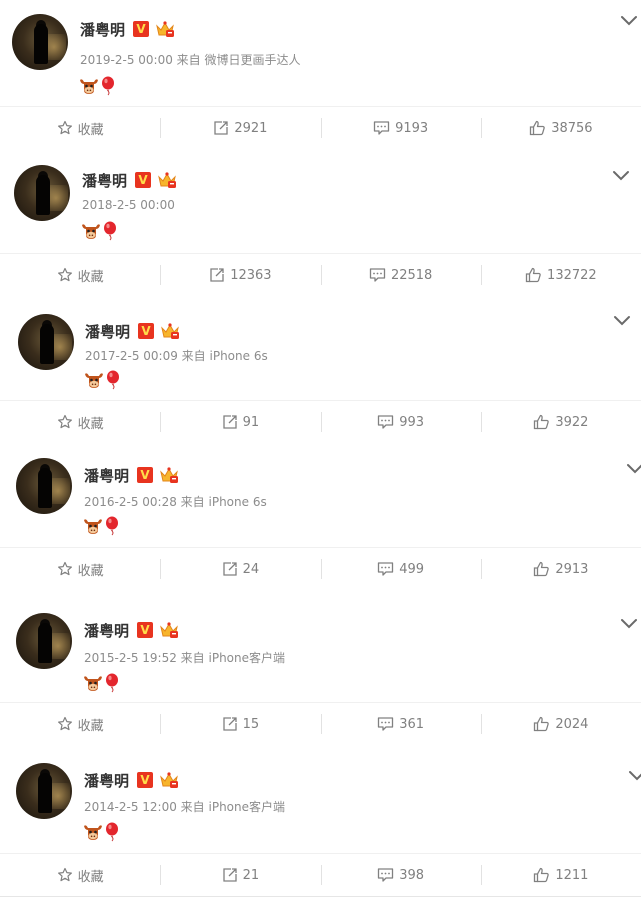 The width and height of the screenshot is (641, 897). What do you see at coordinates (560, 724) in the screenshot?
I see `like-button: 2024` at bounding box center [560, 724].